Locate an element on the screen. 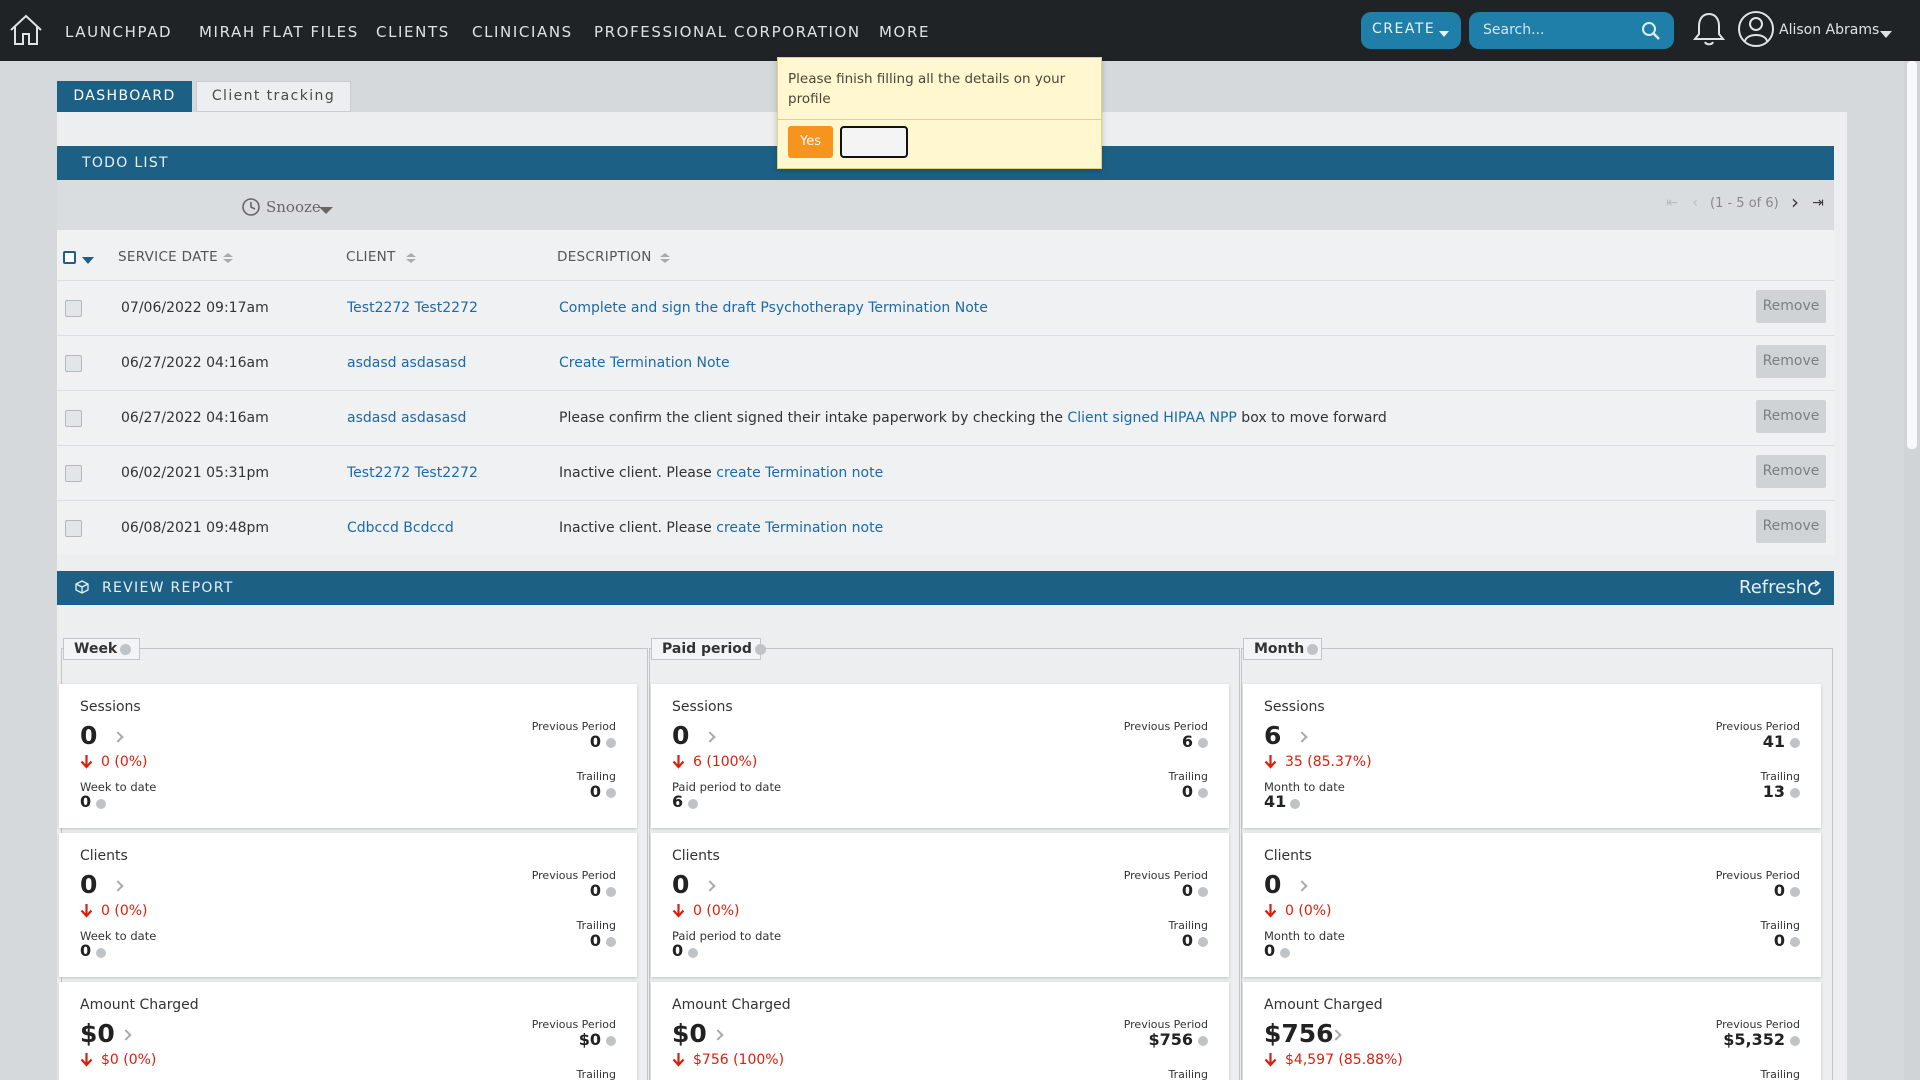  snooze-button: Snooze is located at coordinates (293, 207).